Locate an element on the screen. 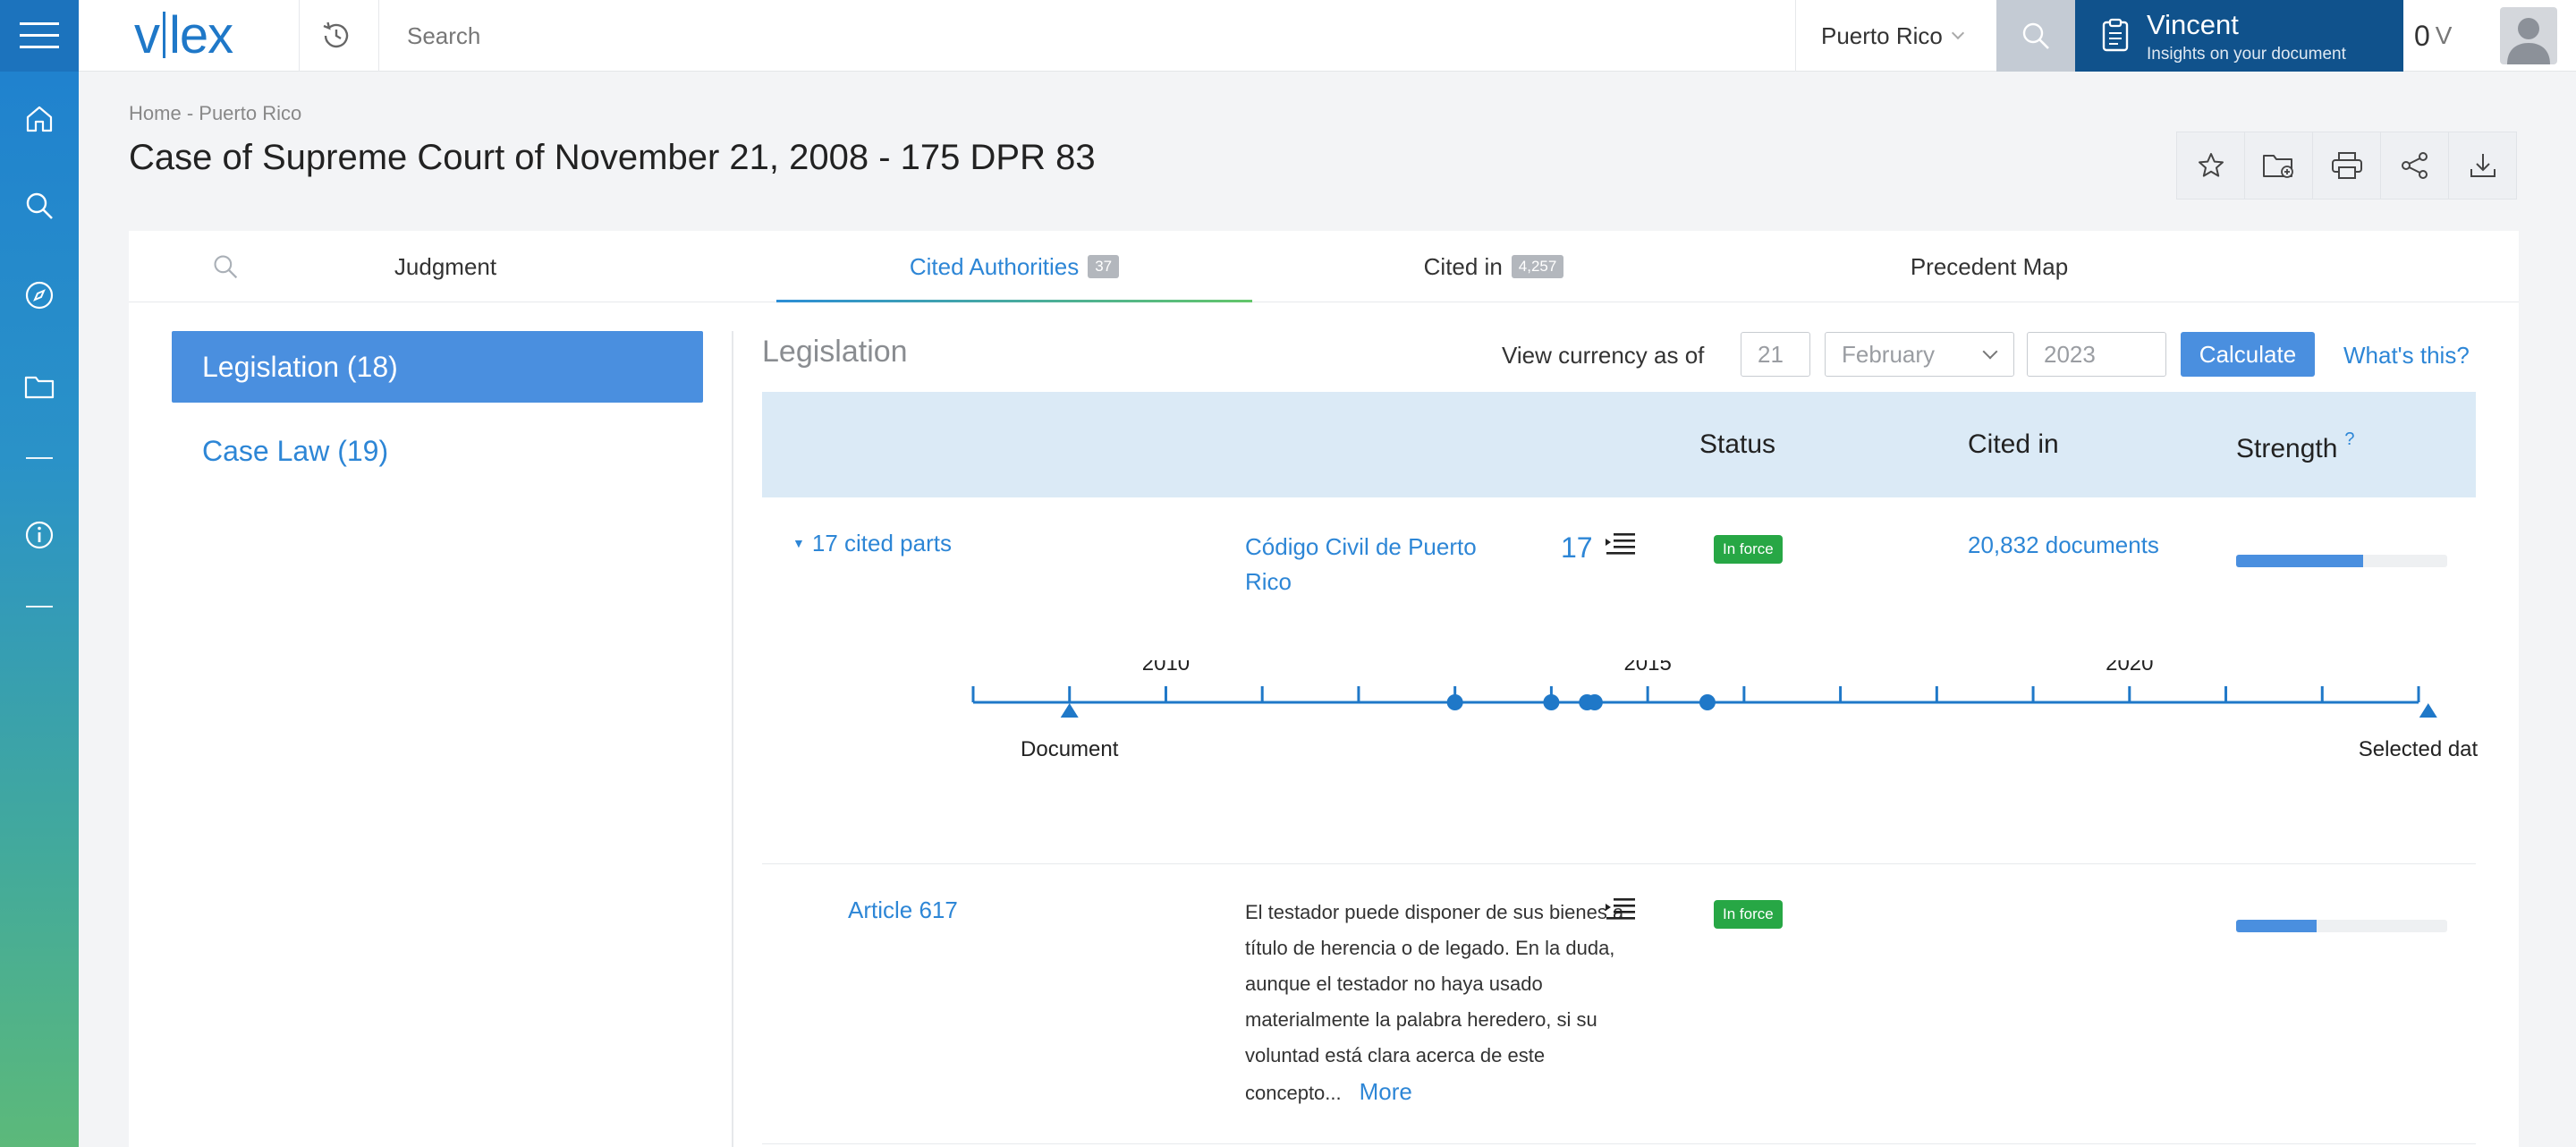 The width and height of the screenshot is (2576, 1147). clipboard-icon is located at coordinates (2115, 35).